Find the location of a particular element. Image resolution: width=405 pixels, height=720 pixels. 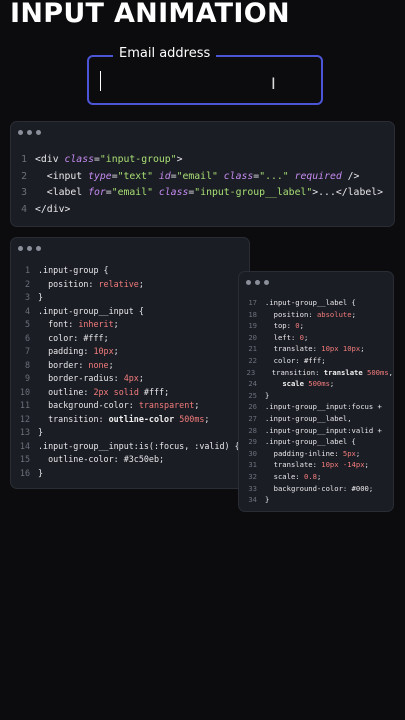

code-token: relative is located at coordinates (118, 283).